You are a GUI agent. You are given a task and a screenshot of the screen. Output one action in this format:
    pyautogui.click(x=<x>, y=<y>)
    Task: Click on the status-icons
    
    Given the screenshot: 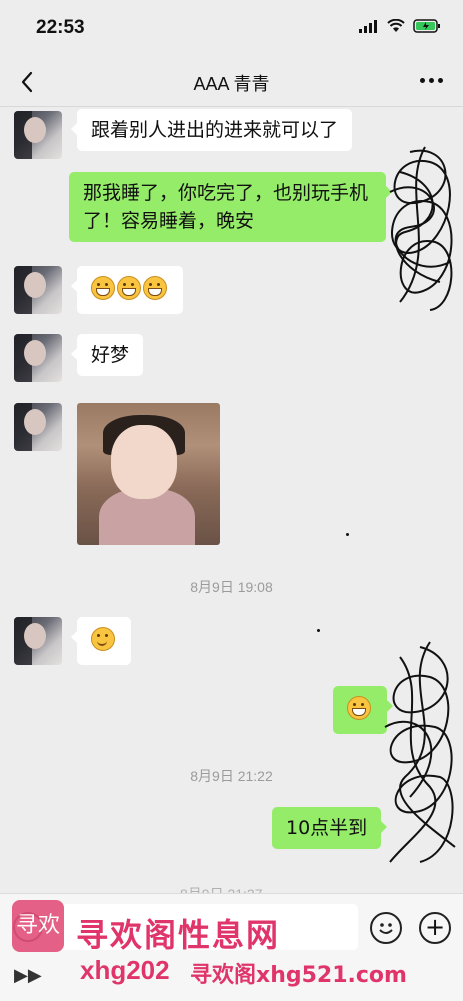 What is the action you would take?
    pyautogui.click(x=400, y=26)
    